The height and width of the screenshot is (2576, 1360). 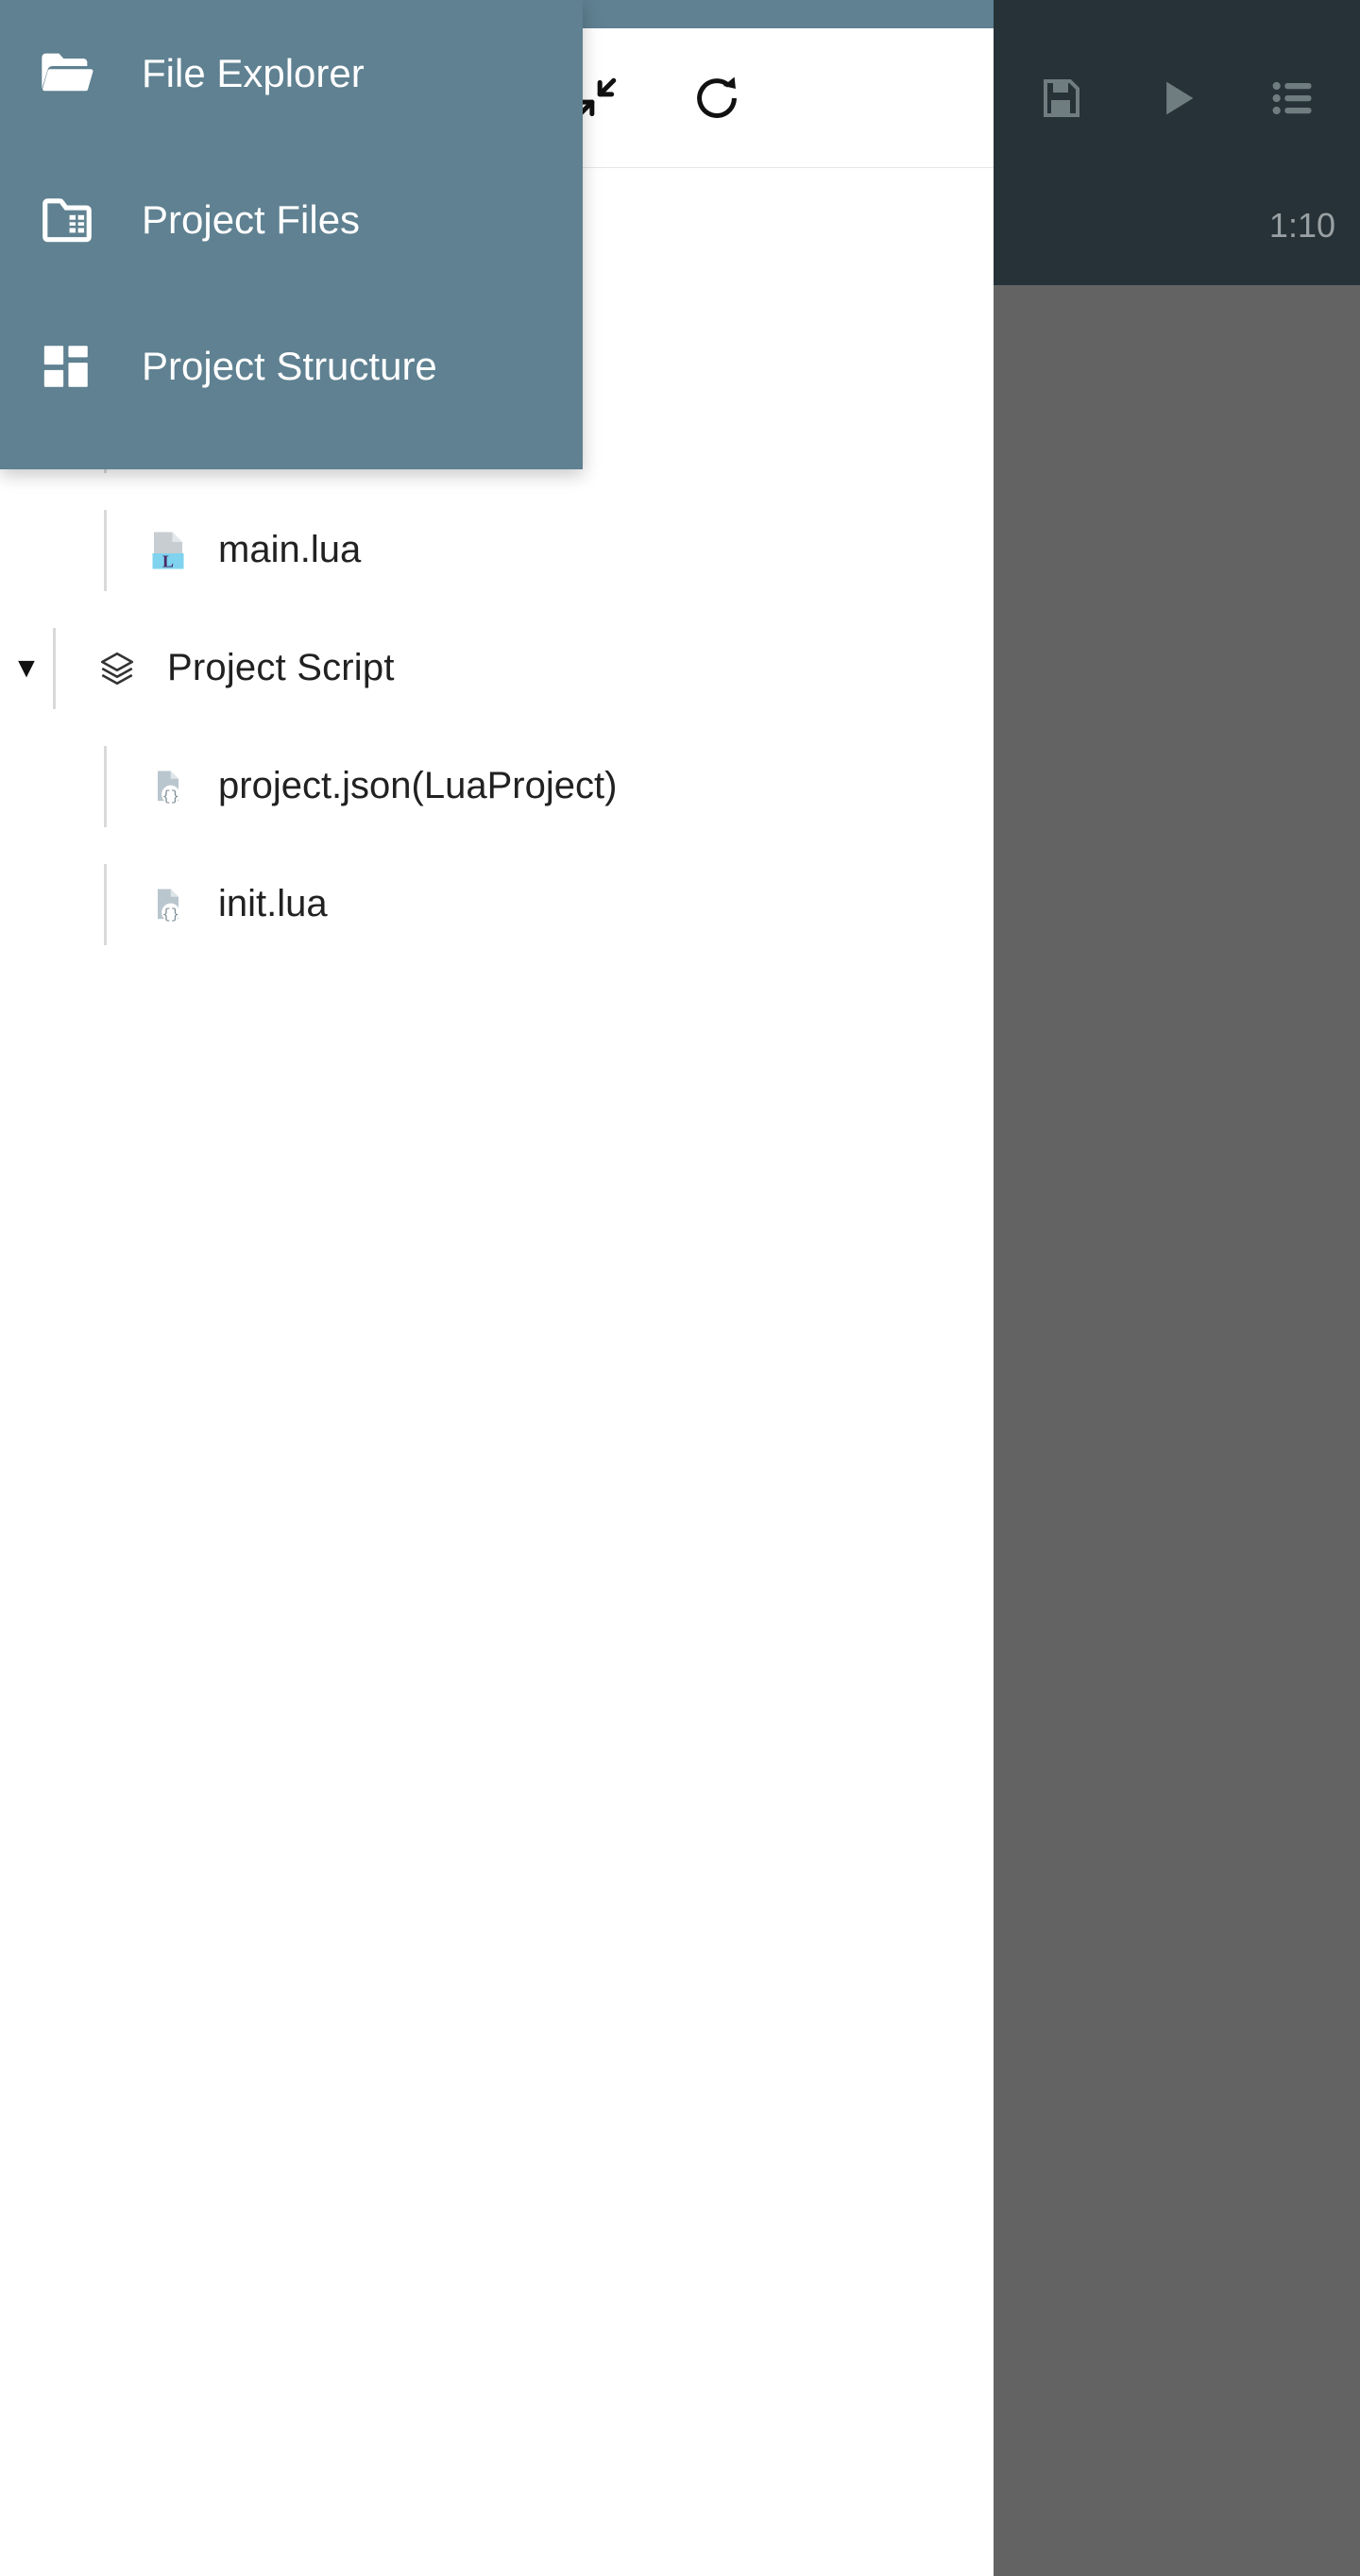 What do you see at coordinates (67, 74) in the screenshot?
I see `folder-open-icon` at bounding box center [67, 74].